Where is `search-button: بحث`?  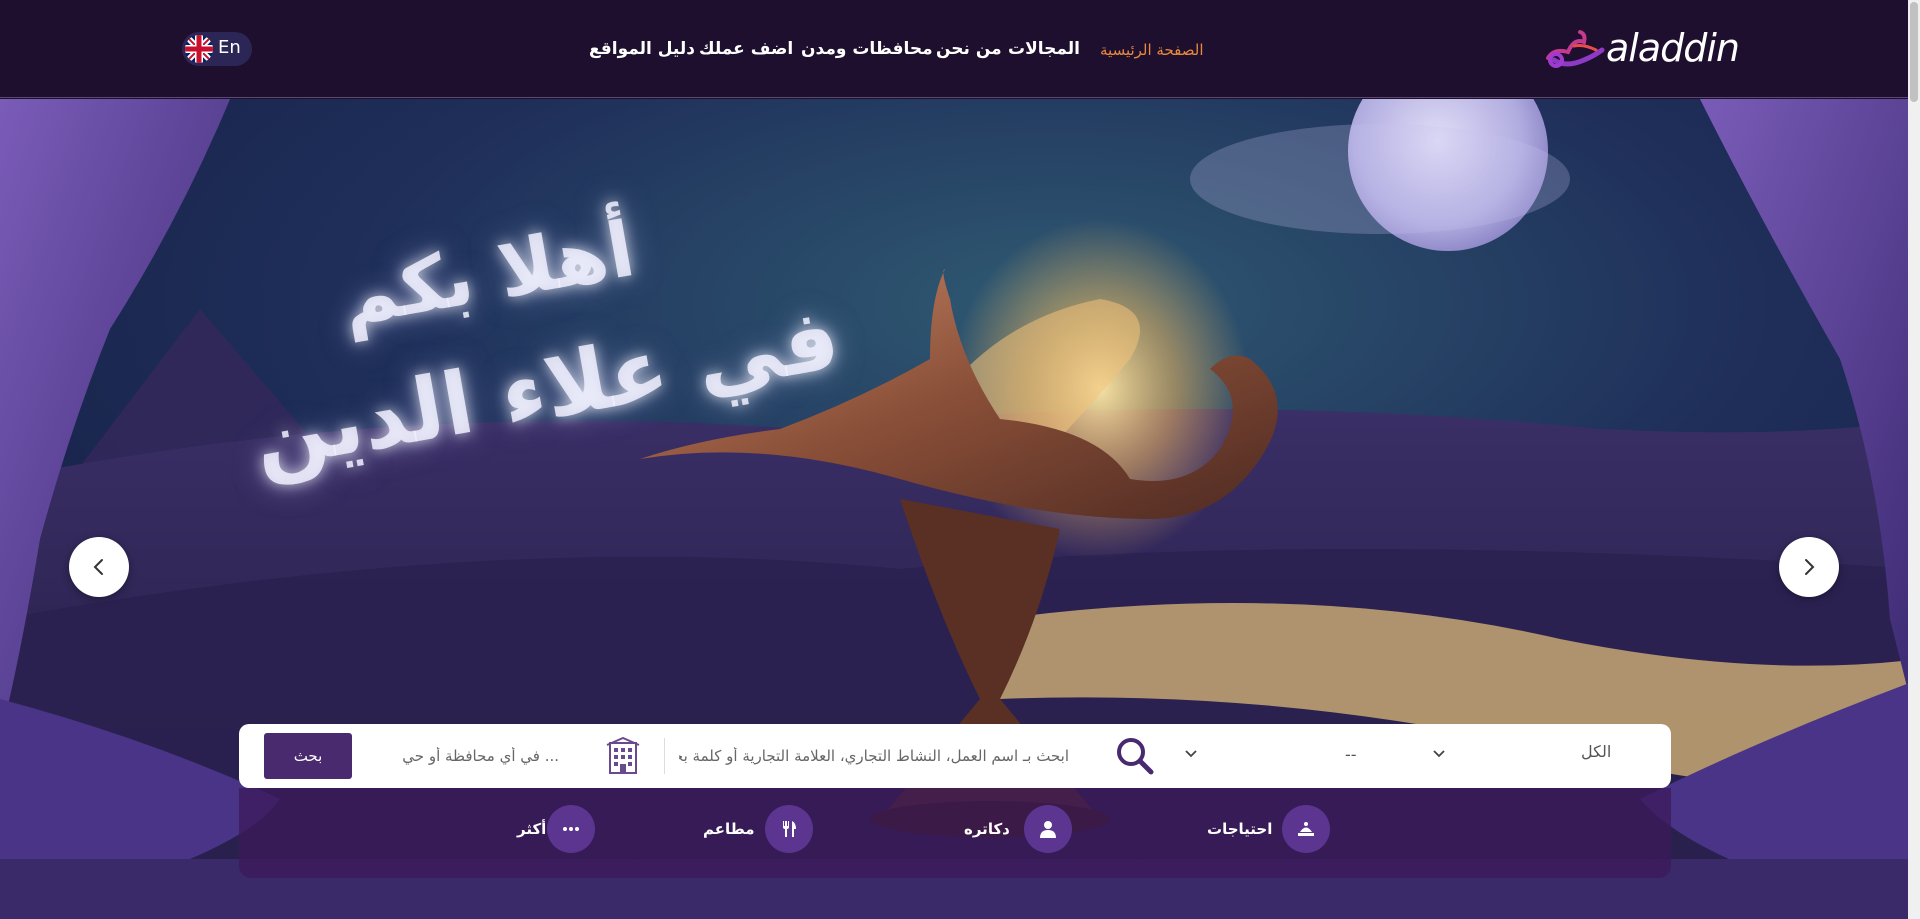 search-button: بحث is located at coordinates (308, 756).